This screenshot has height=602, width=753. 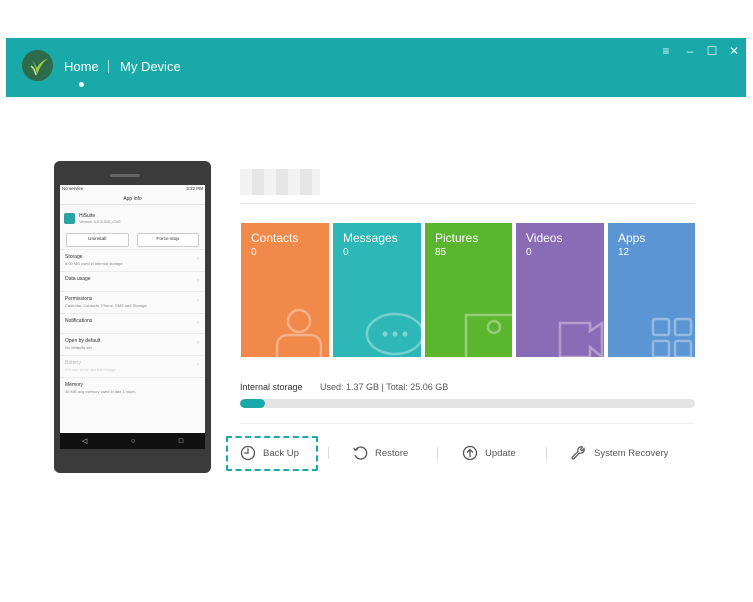 What do you see at coordinates (275, 238) in the screenshot?
I see `tile-label: Contacts` at bounding box center [275, 238].